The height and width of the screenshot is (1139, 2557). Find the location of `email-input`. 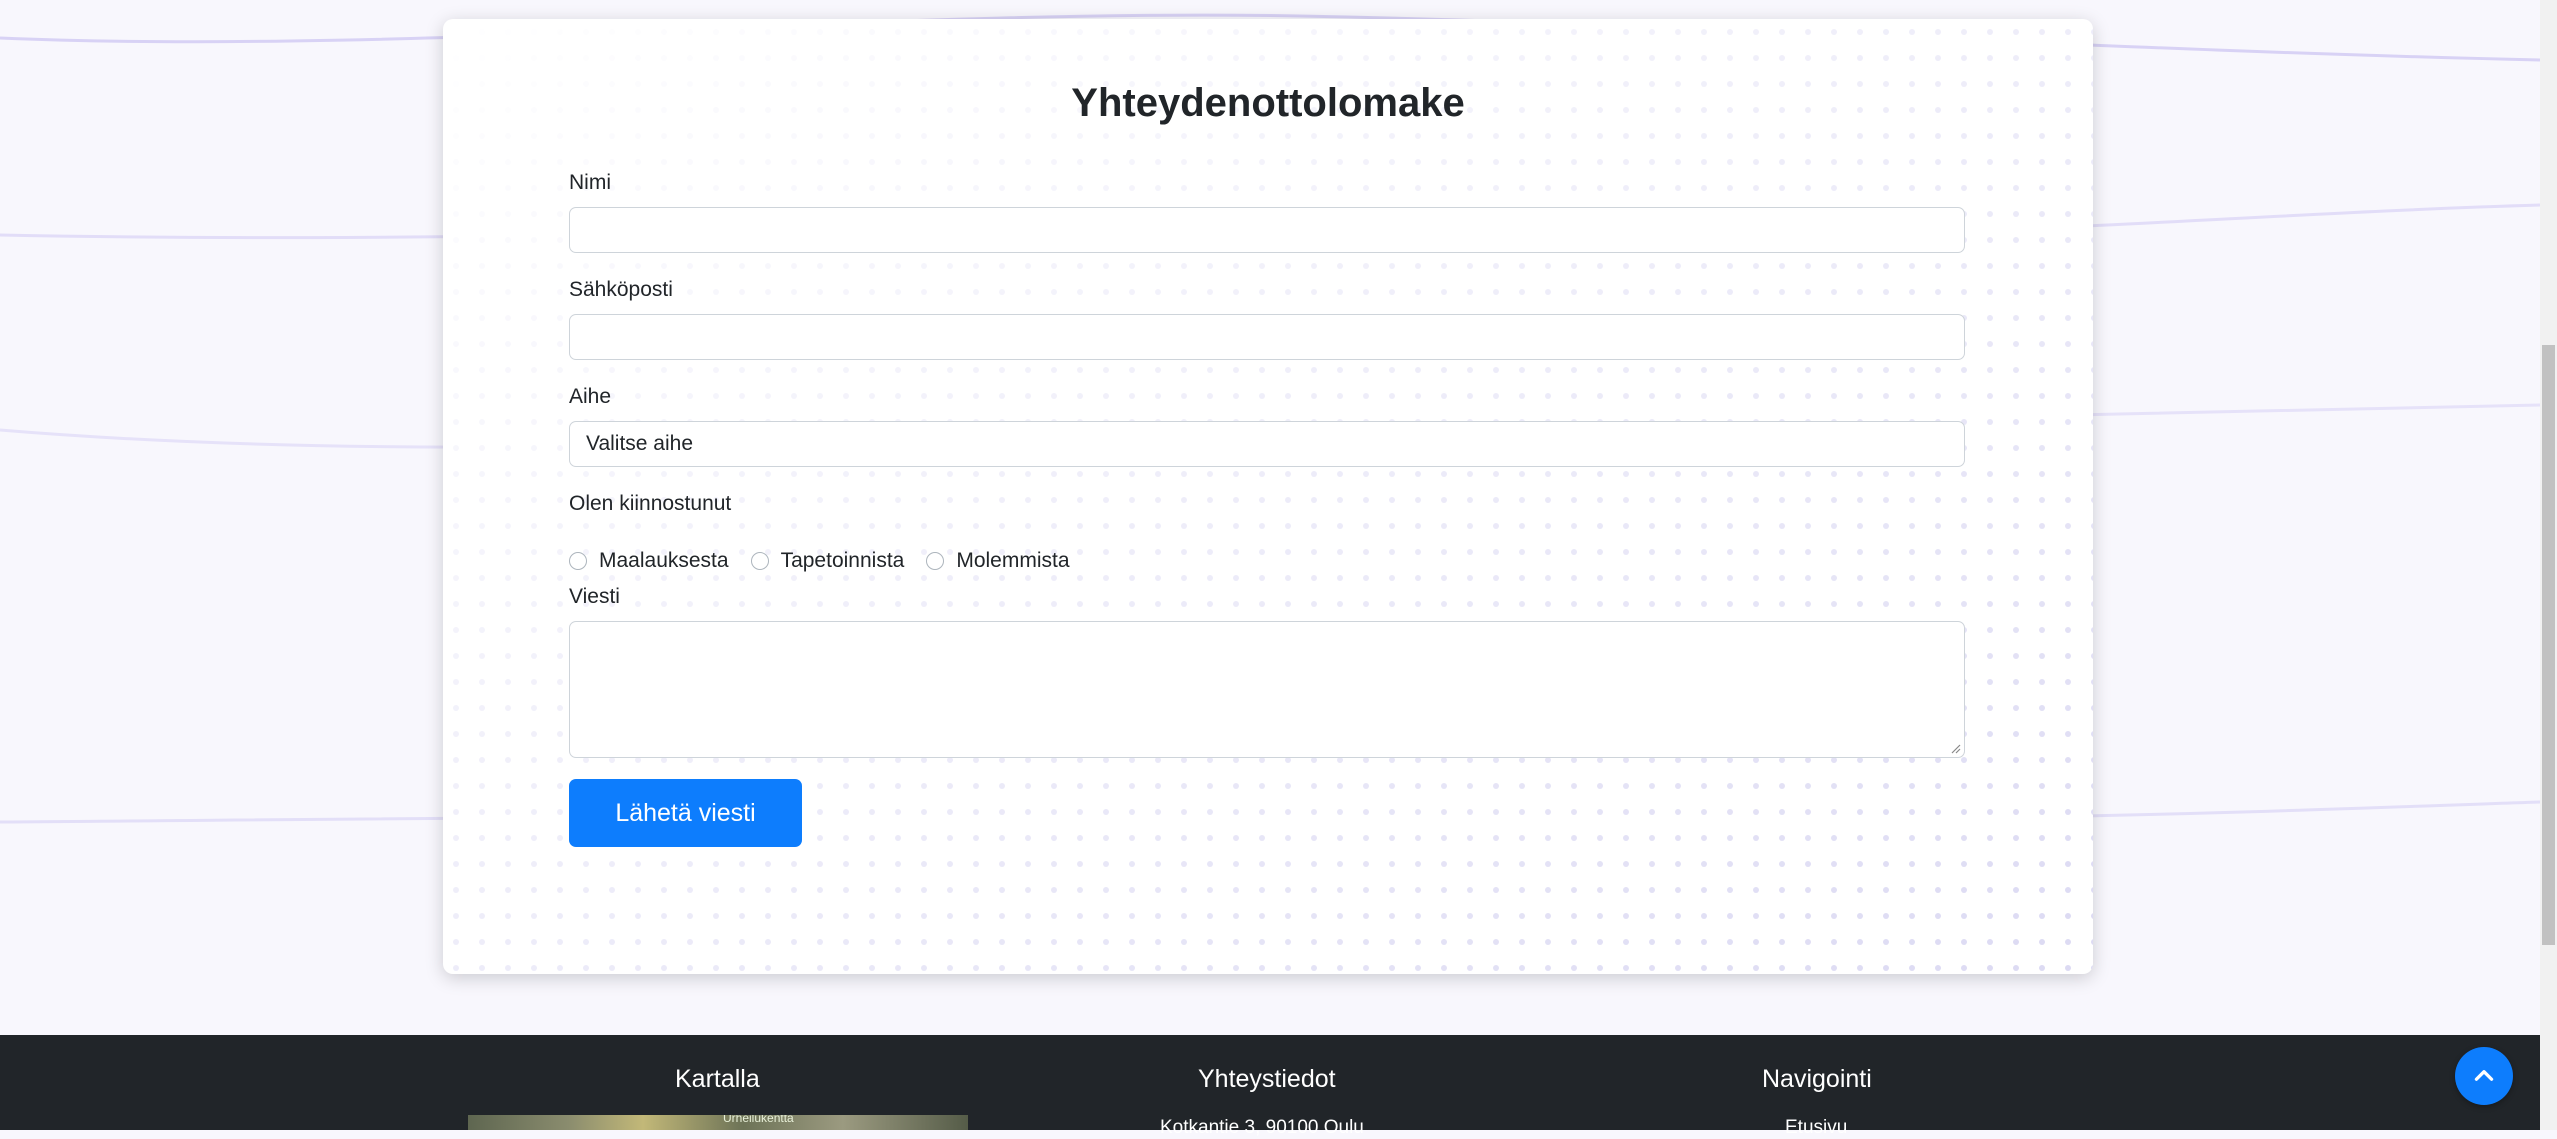

email-input is located at coordinates (1267, 337).